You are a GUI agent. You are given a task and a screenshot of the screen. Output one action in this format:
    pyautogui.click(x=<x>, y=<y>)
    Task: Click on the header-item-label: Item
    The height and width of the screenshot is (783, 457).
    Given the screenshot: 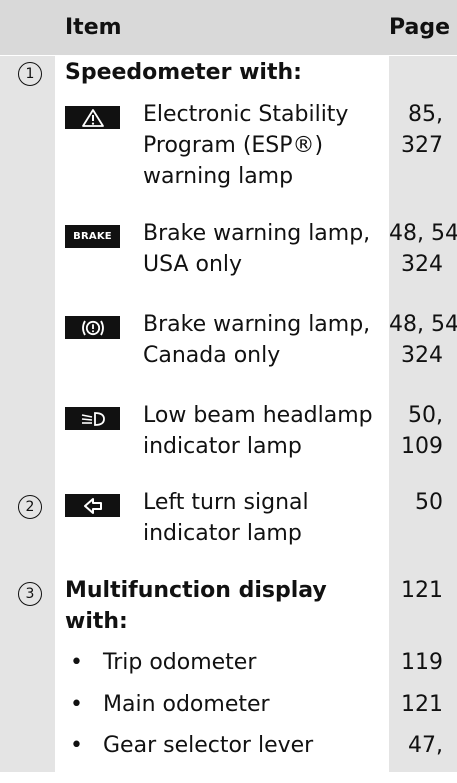 What is the action you would take?
    pyautogui.click(x=93, y=27)
    